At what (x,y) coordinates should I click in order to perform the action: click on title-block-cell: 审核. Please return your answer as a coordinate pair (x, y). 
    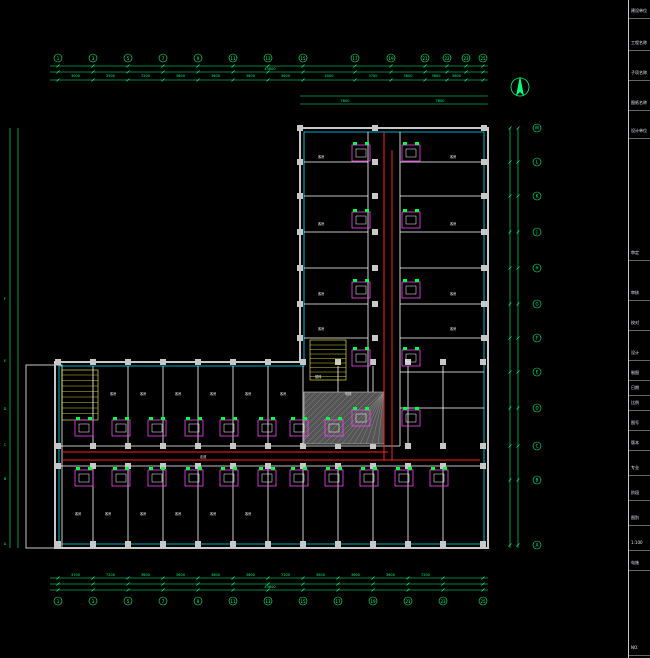
    Looking at the image, I should click on (635, 292).